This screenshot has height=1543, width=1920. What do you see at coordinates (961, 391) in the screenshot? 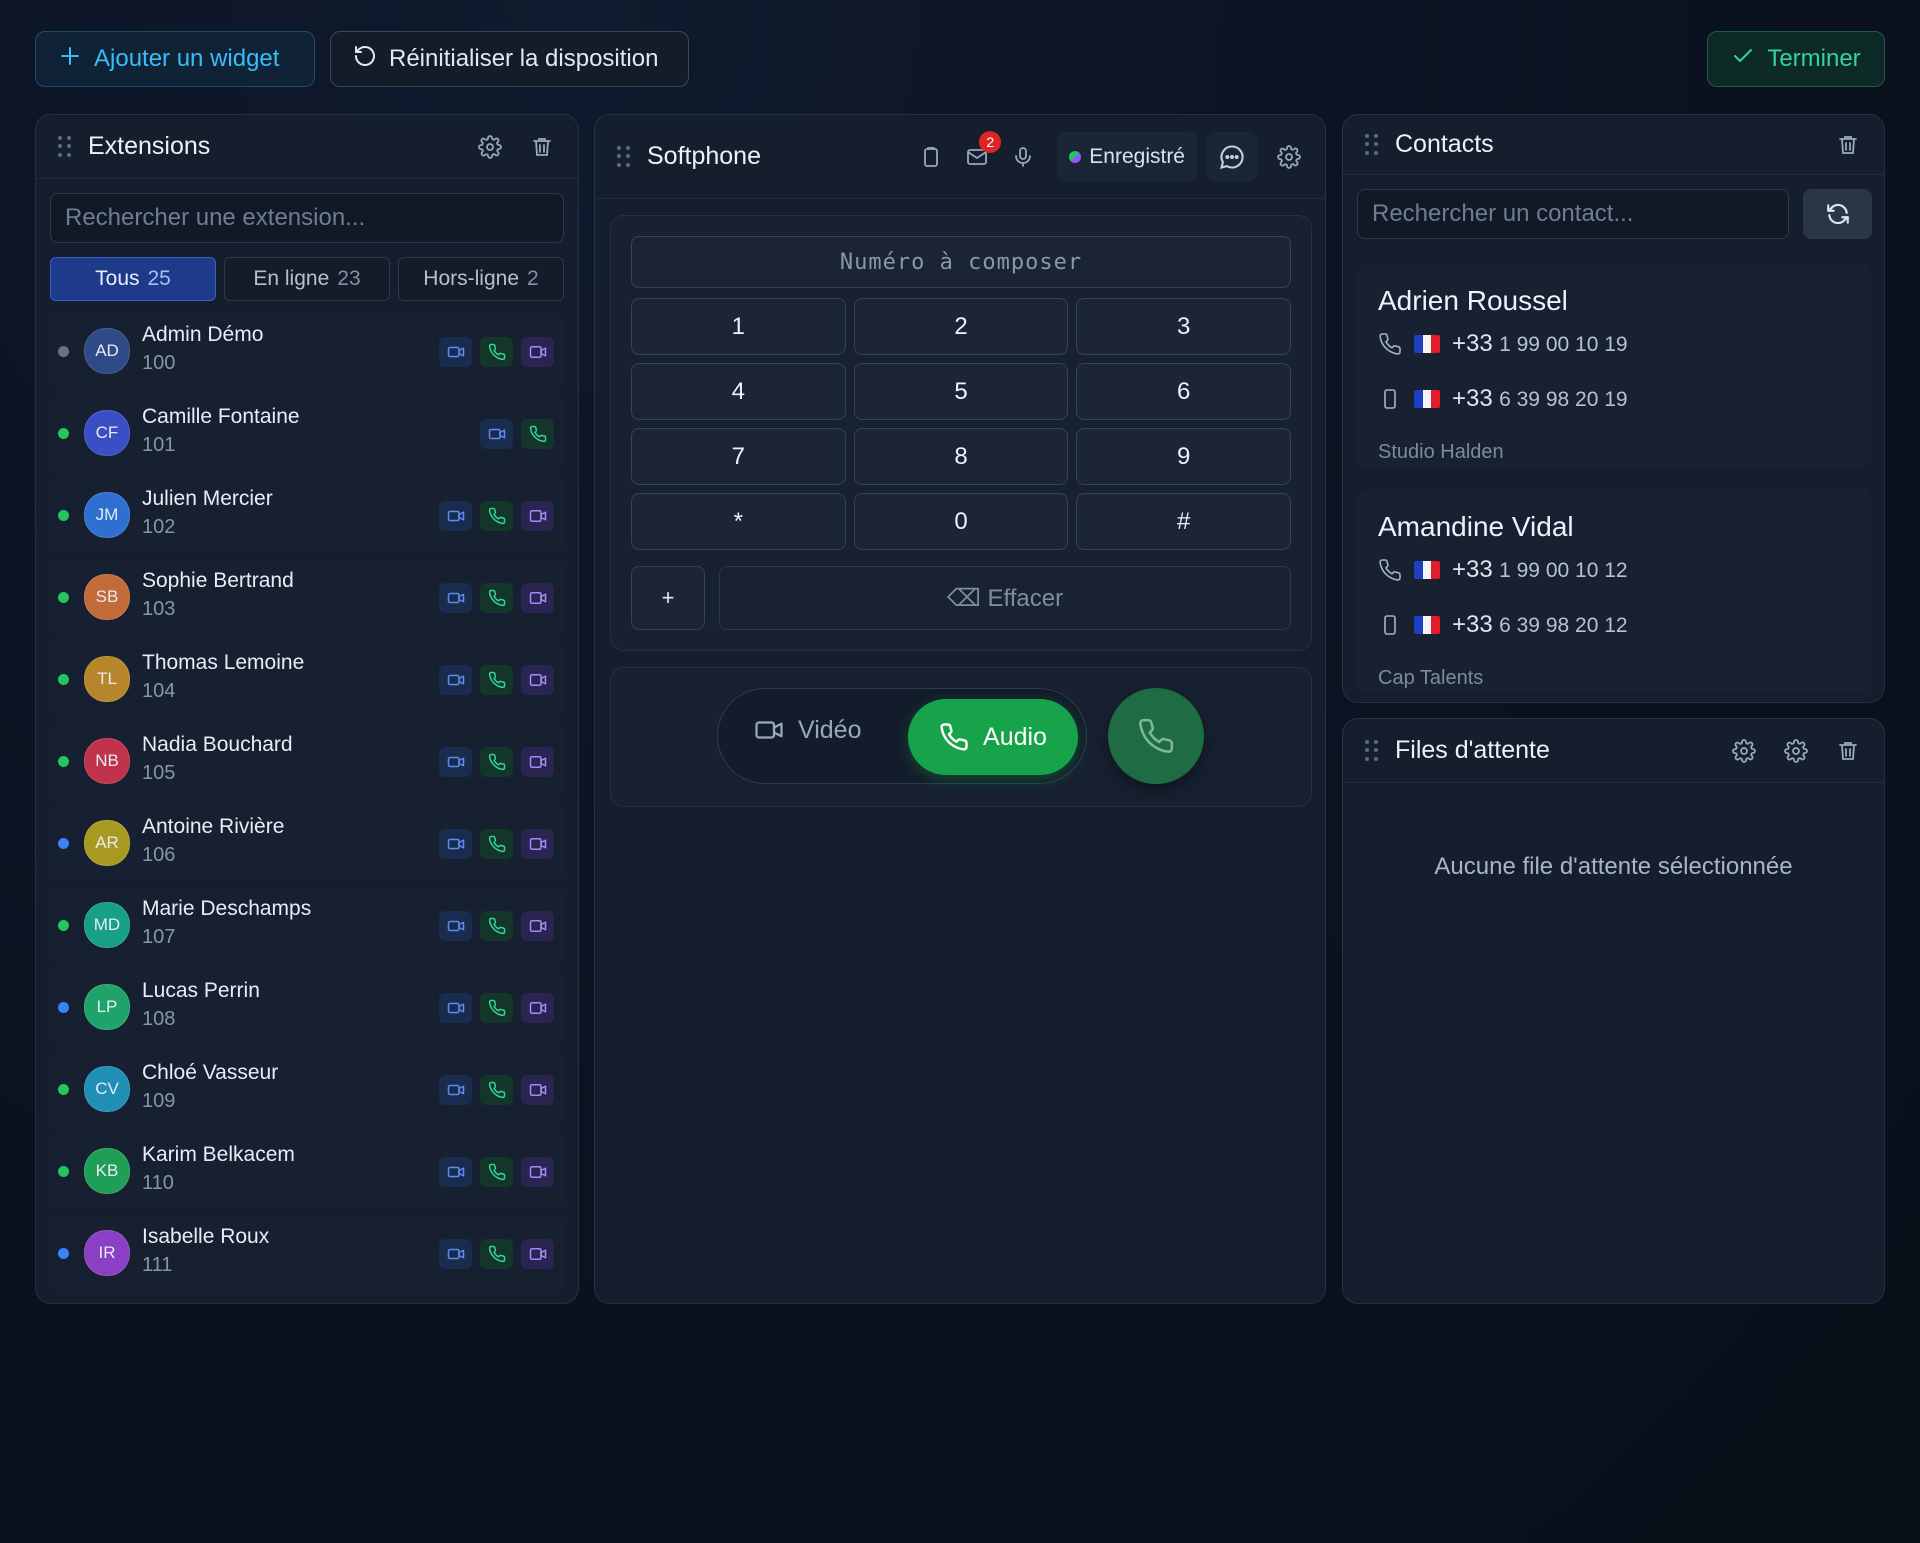
I see `dialpad-key: 5` at bounding box center [961, 391].